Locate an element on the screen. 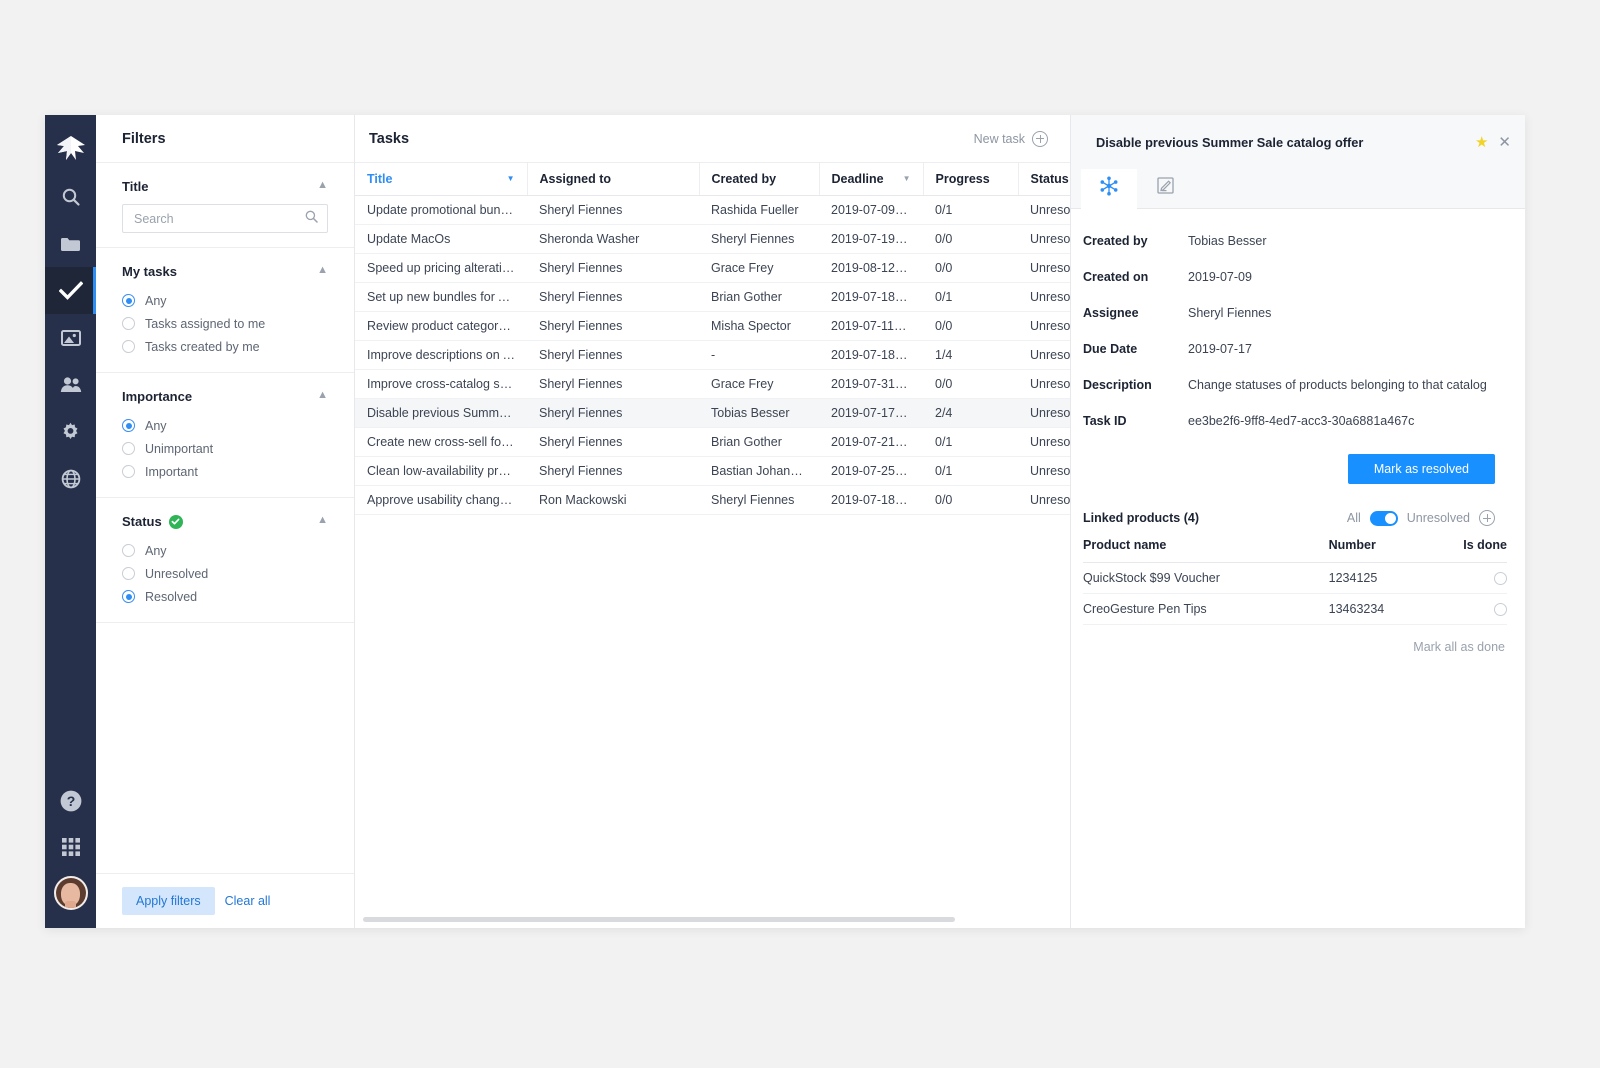 This screenshot has width=1600, height=1068. filter-title-label: Title is located at coordinates (135, 186).